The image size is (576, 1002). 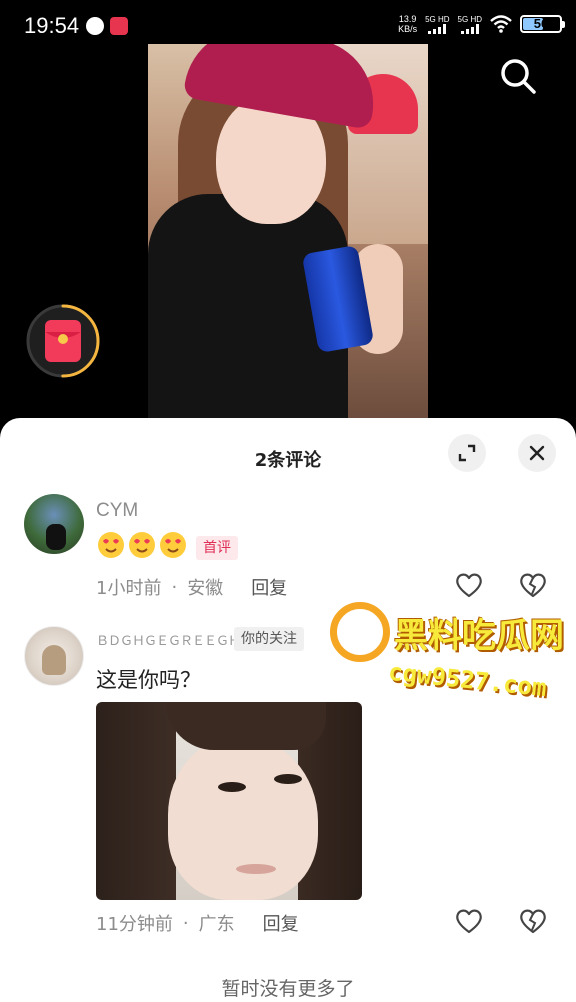 I want to click on watermark-logo: 黑料吃瓜网 cgw9527.com, so click(x=448, y=660).